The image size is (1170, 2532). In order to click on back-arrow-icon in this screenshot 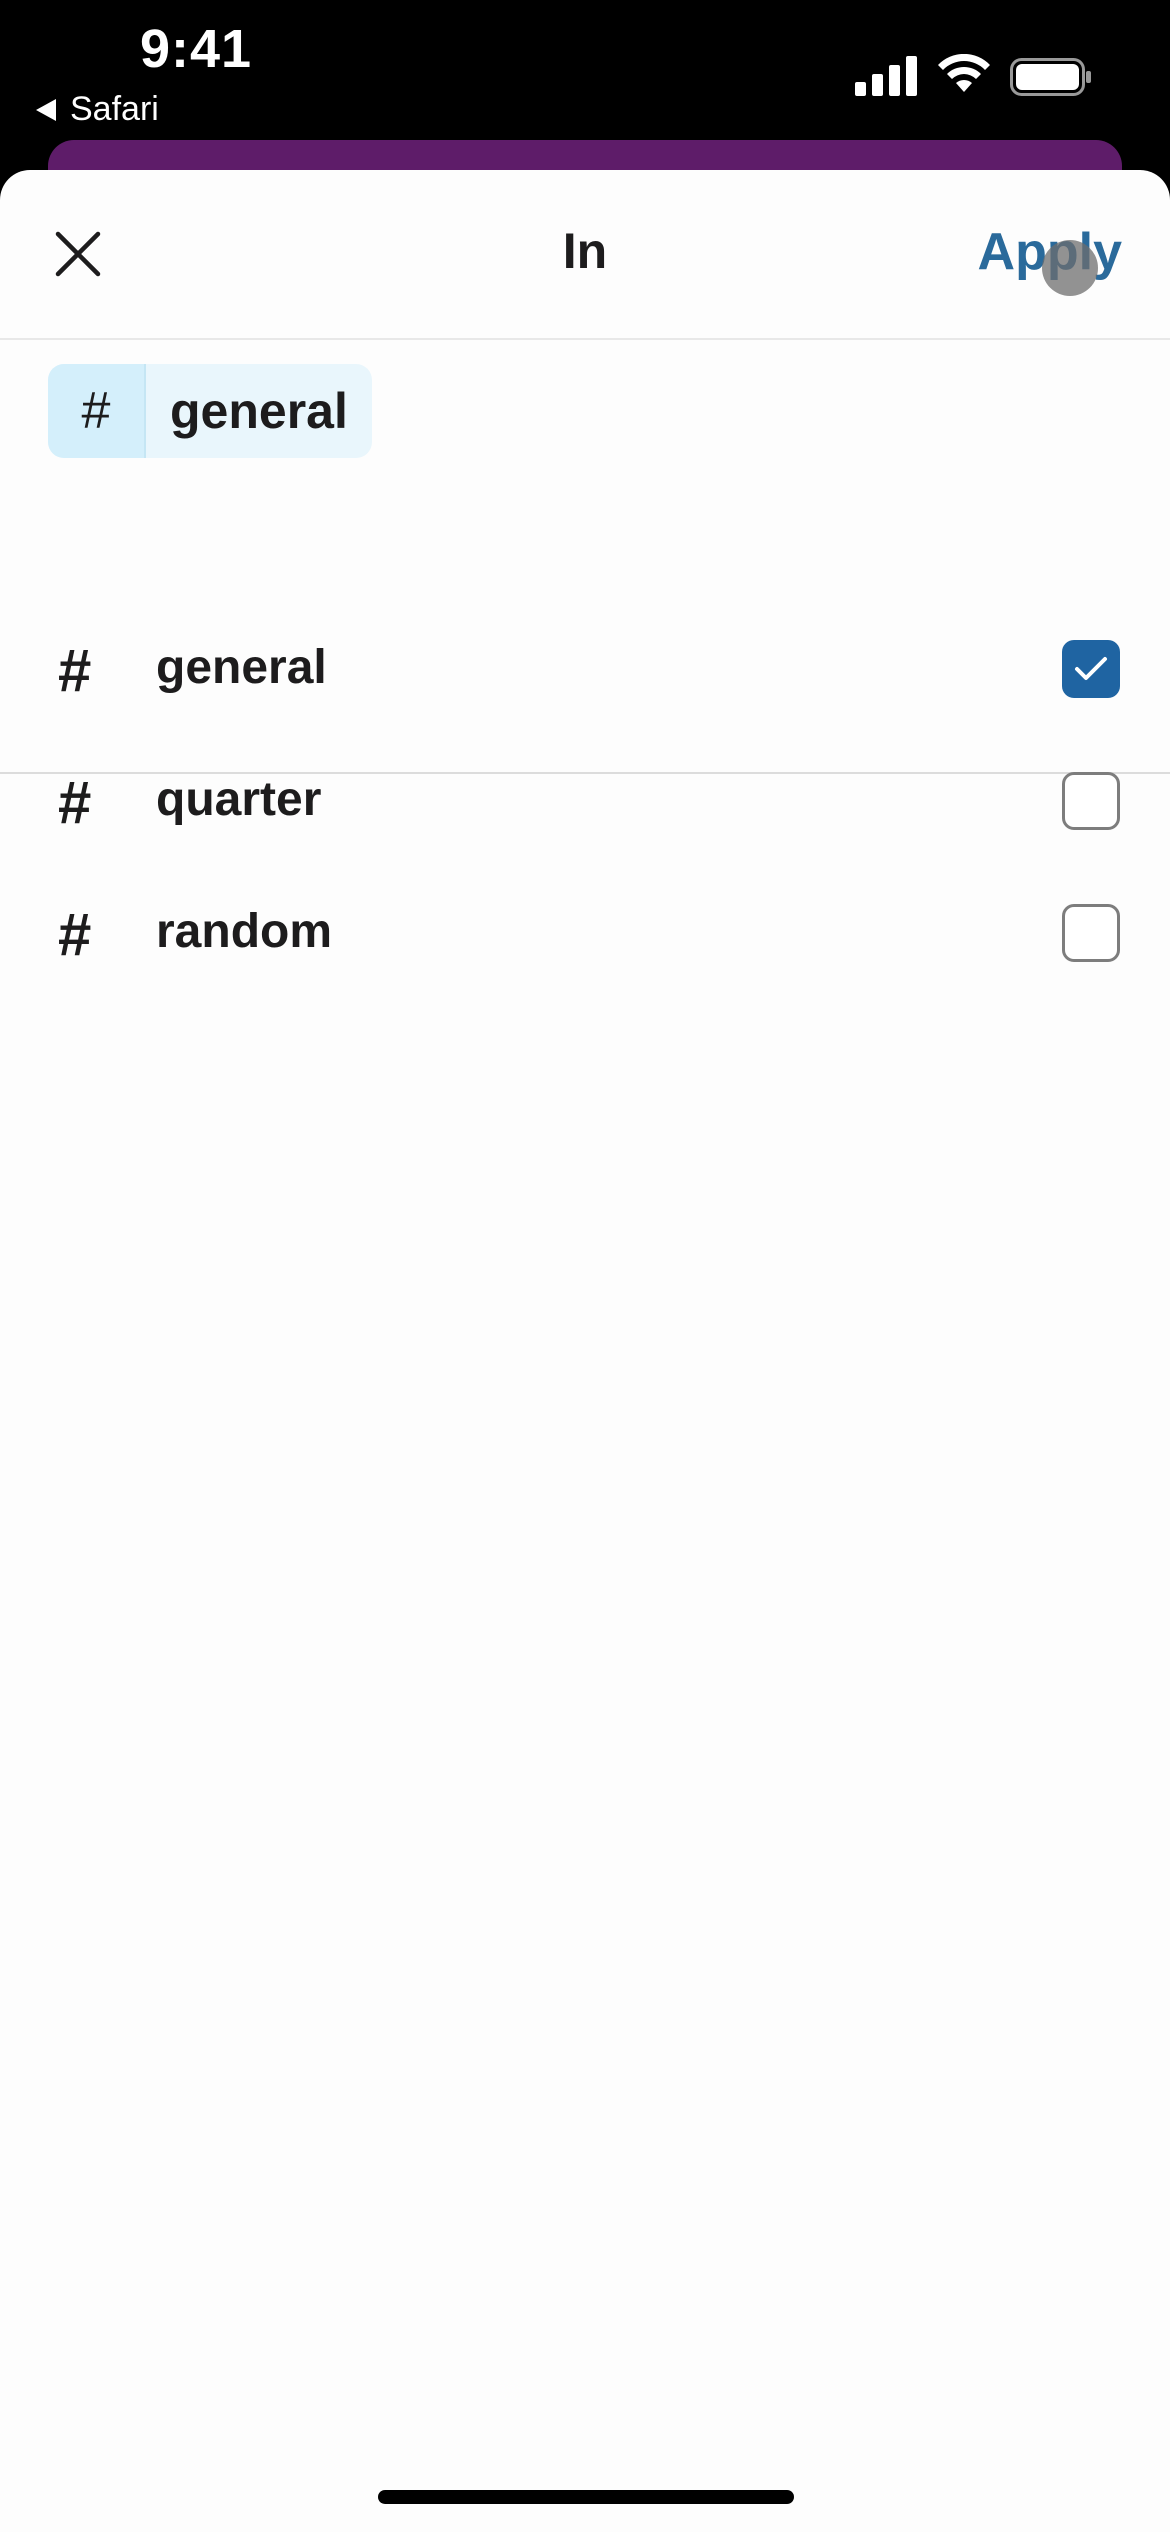, I will do `click(46, 109)`.